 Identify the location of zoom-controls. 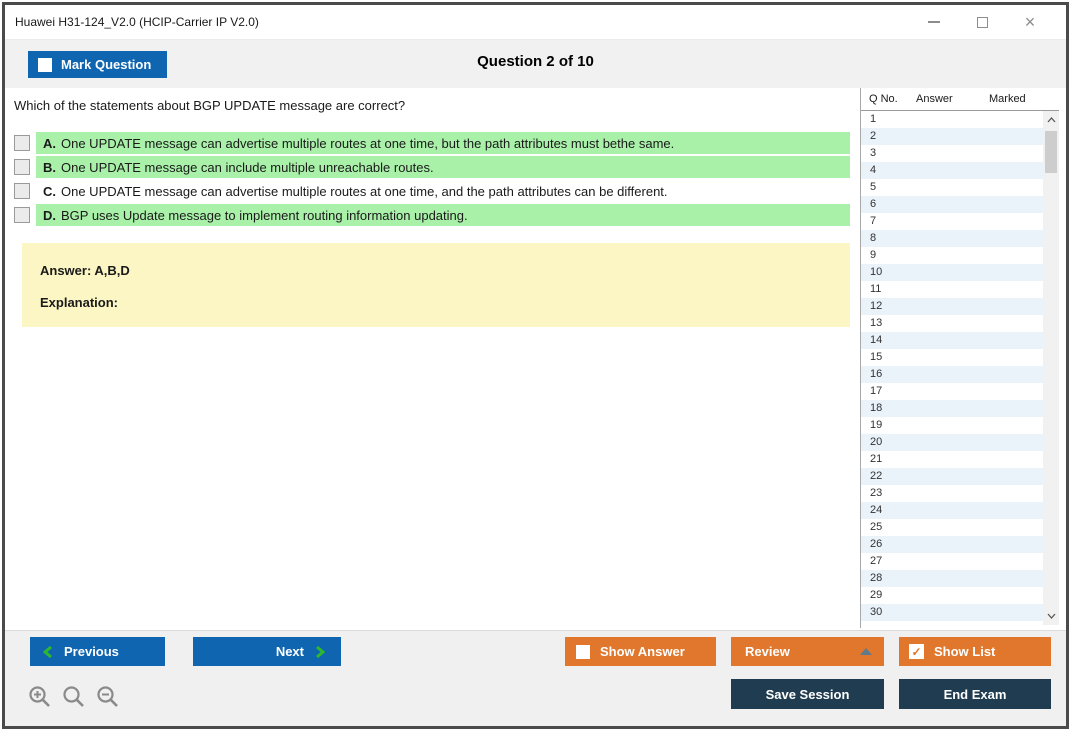
(74, 698).